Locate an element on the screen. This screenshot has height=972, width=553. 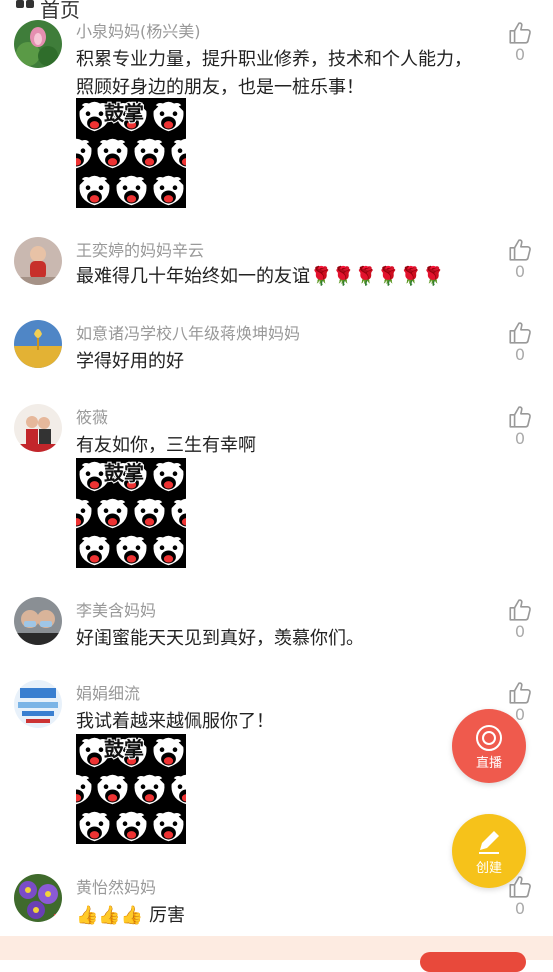
grid-icon is located at coordinates (26, 5).